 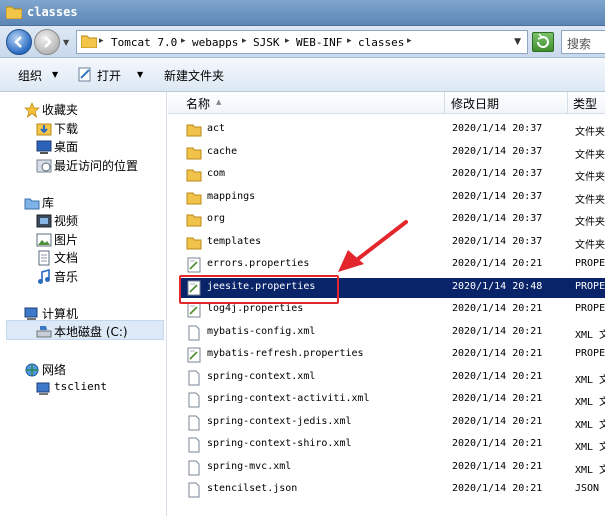 What do you see at coordinates (66, 147) in the screenshot?
I see `sidebar-item-label: 桌面` at bounding box center [66, 147].